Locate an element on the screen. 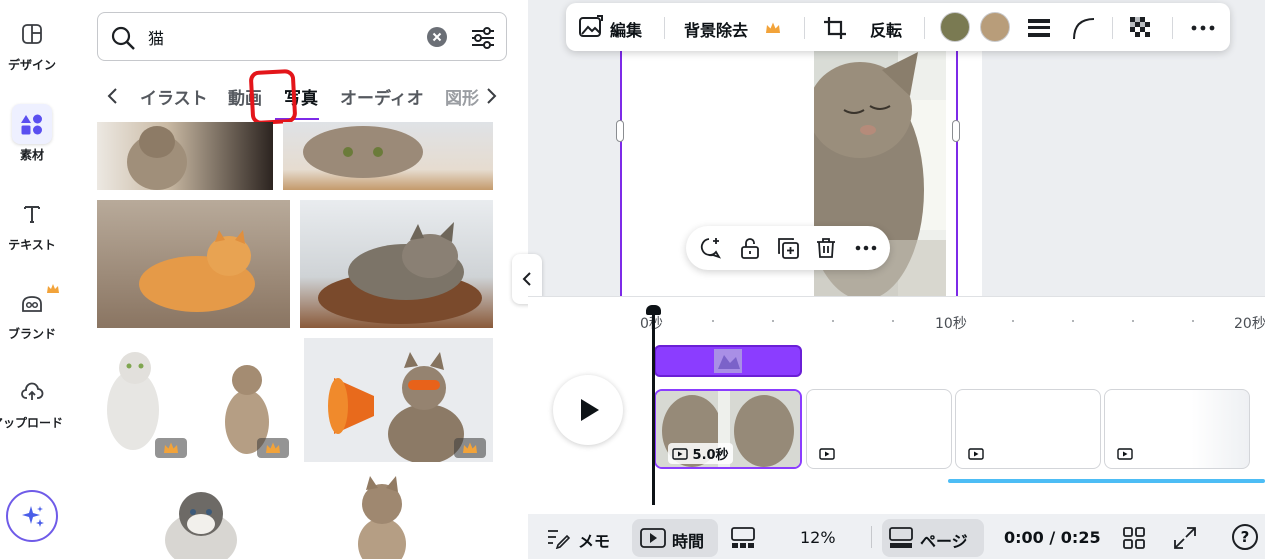 The image size is (1265, 559). crop-icon is located at coordinates (835, 28).